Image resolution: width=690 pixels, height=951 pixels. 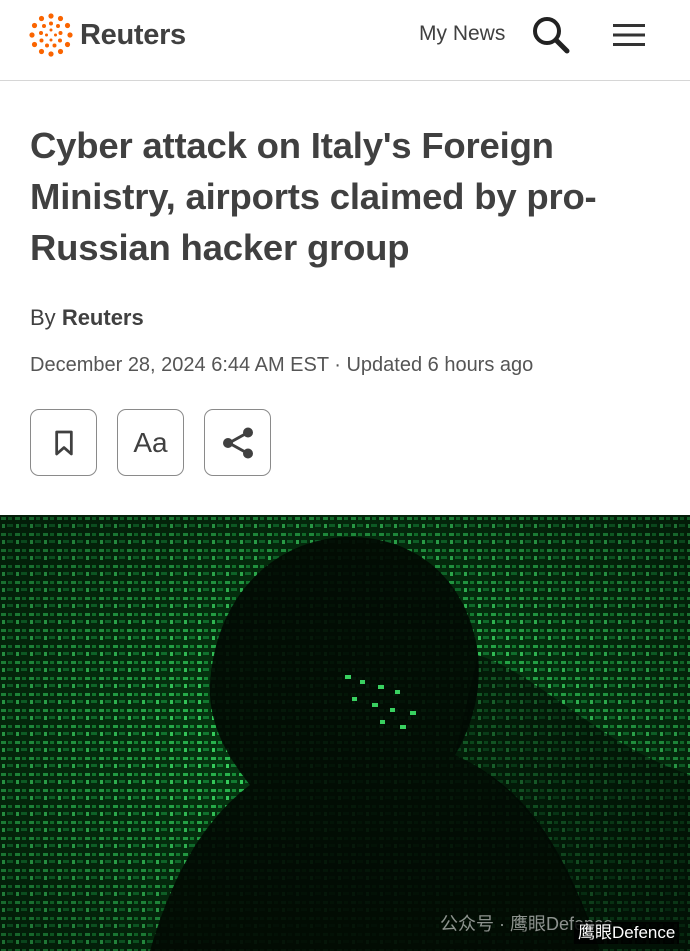 What do you see at coordinates (133, 34) in the screenshot?
I see `logo-wordmark: Reuters` at bounding box center [133, 34].